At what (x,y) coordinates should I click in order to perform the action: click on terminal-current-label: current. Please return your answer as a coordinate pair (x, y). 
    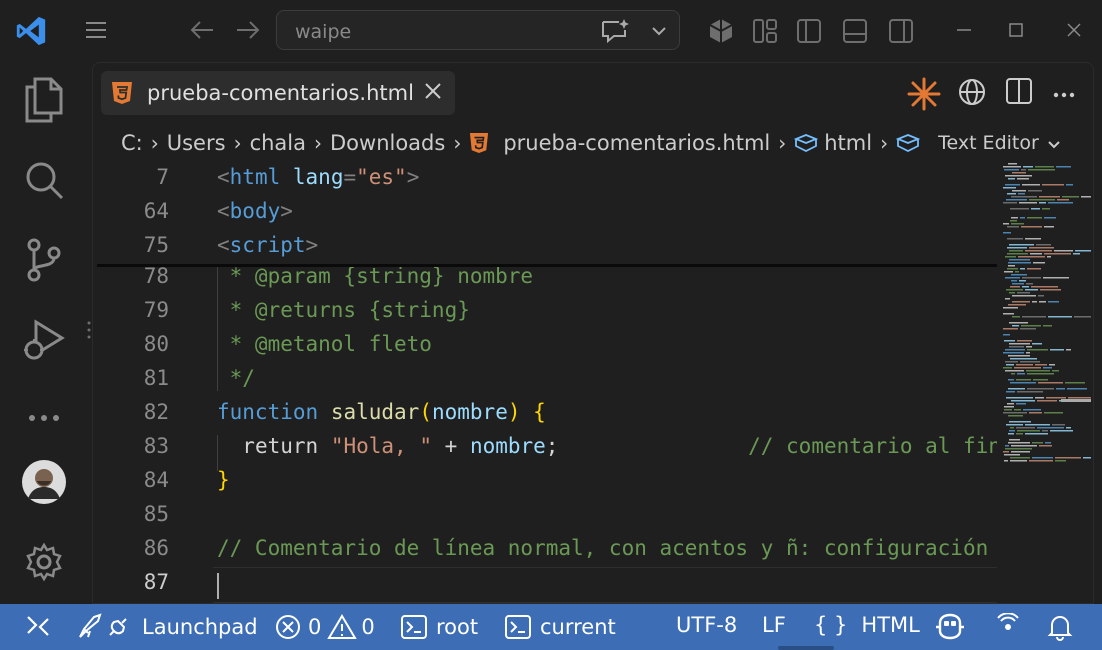
    Looking at the image, I should click on (578, 627).